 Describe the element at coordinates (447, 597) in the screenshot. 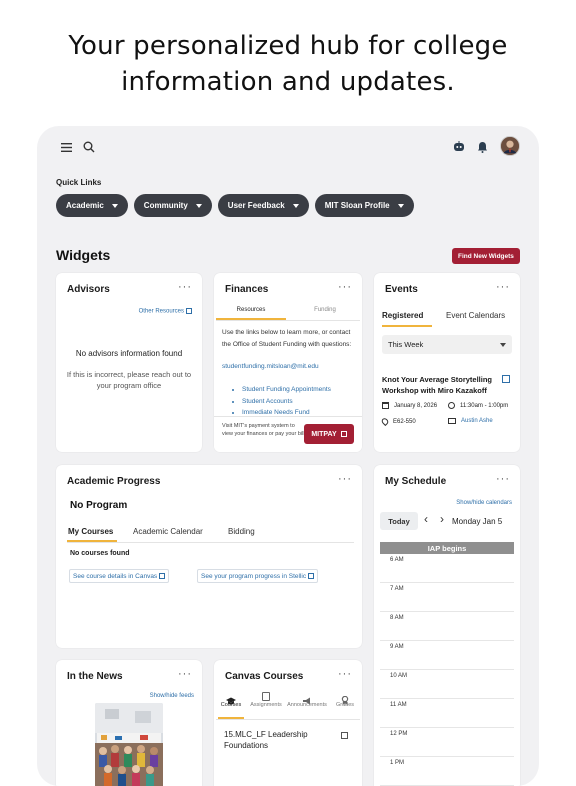

I see `hour-row: 7 AM` at that location.